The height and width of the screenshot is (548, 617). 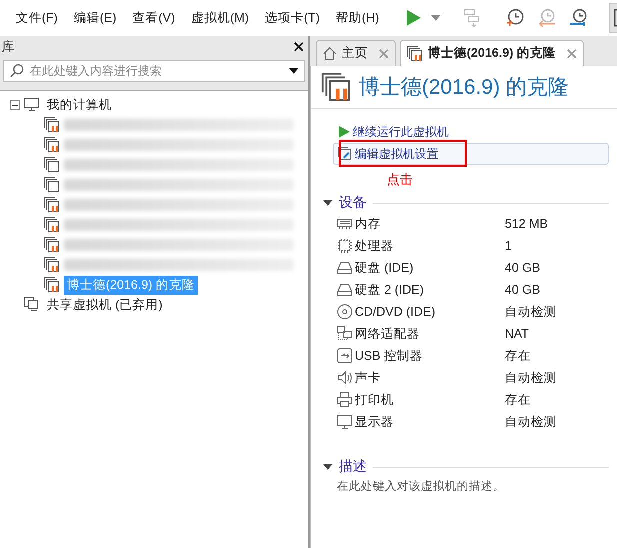 I want to click on device-name: USB 控制器, so click(x=389, y=356).